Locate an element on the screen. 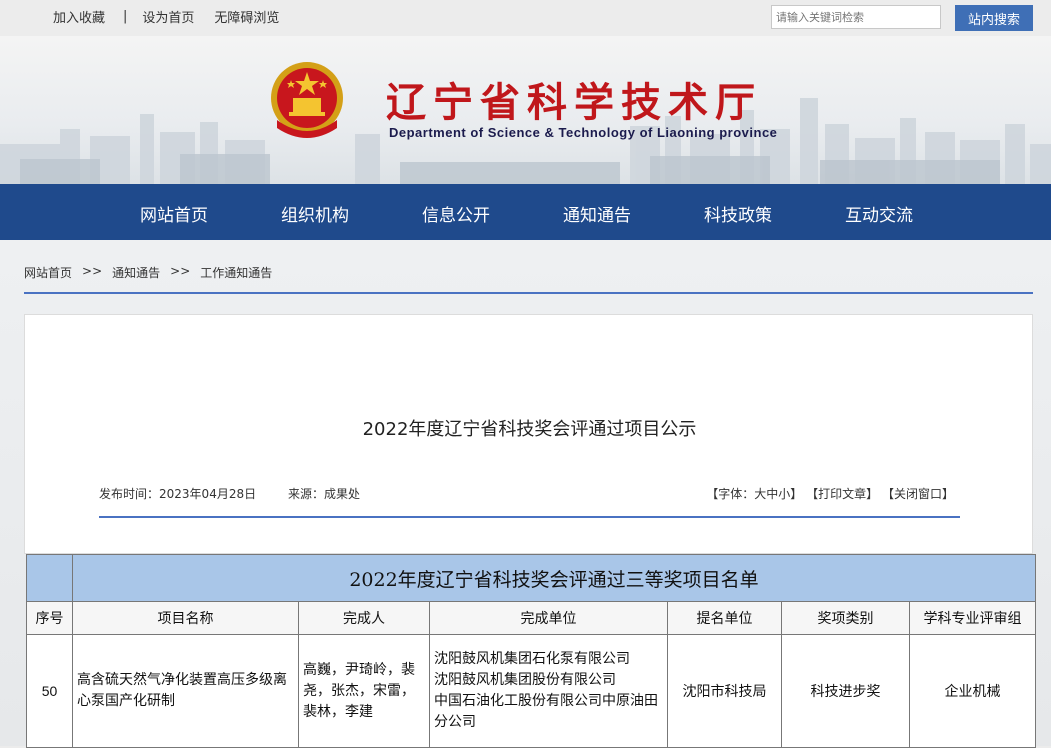 The height and width of the screenshot is (748, 1051). article-meta: 发布时间：2023年04月28日 来源：成果处 is located at coordinates (229, 493).